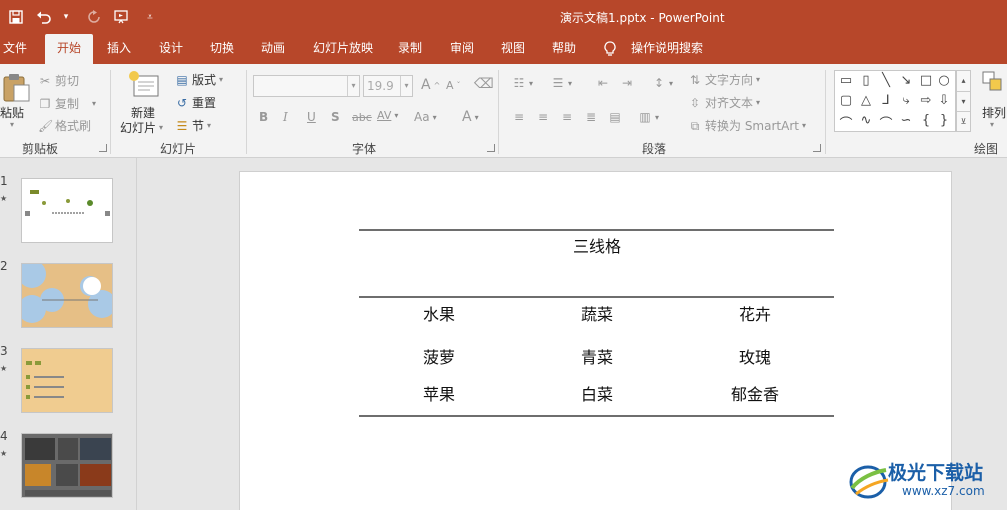  I want to click on paste-icon, so click(17, 87).